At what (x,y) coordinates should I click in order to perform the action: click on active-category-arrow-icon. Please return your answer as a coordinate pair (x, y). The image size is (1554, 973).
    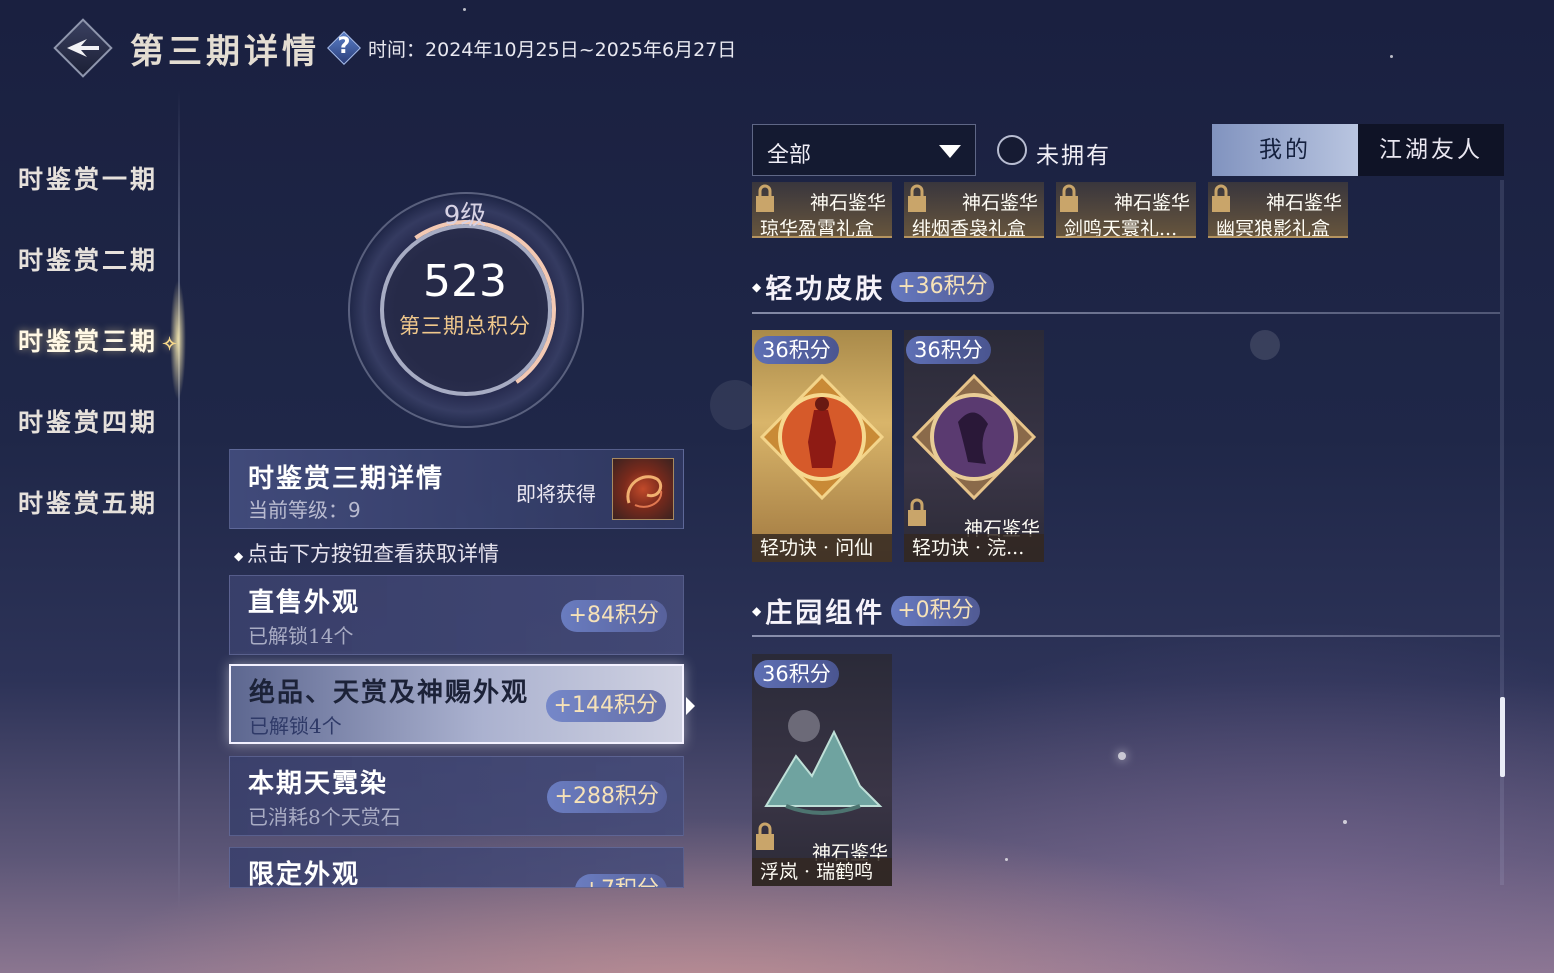
    Looking at the image, I should click on (690, 706).